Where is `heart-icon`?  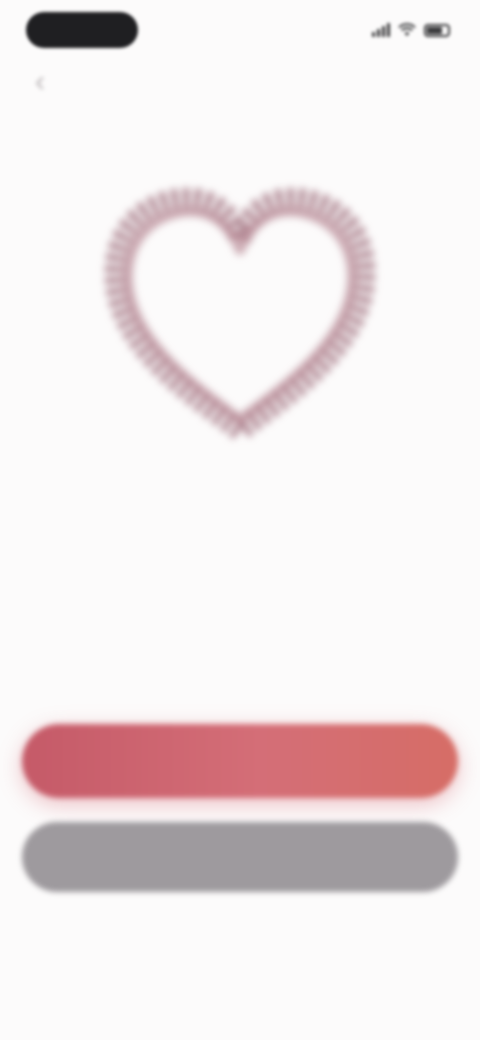
heart-icon is located at coordinates (240, 314).